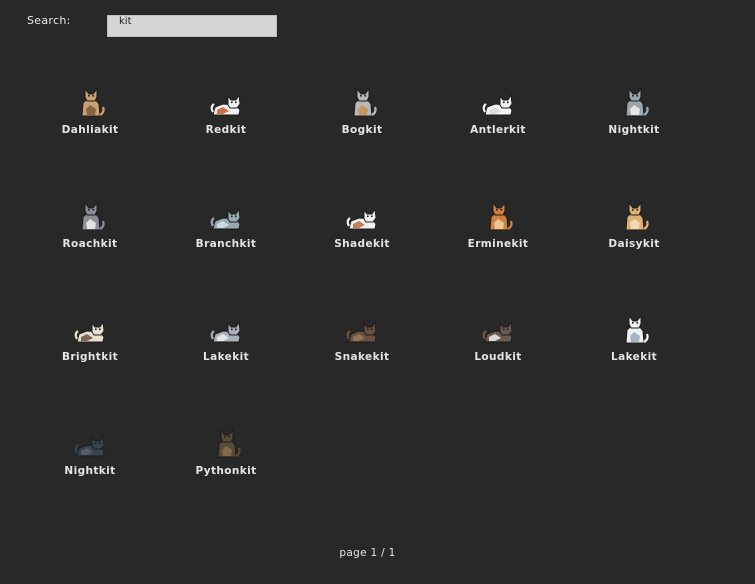 The image size is (755, 584). Describe the element at coordinates (362, 142) in the screenshot. I see `cat-card: Bogkit` at that location.